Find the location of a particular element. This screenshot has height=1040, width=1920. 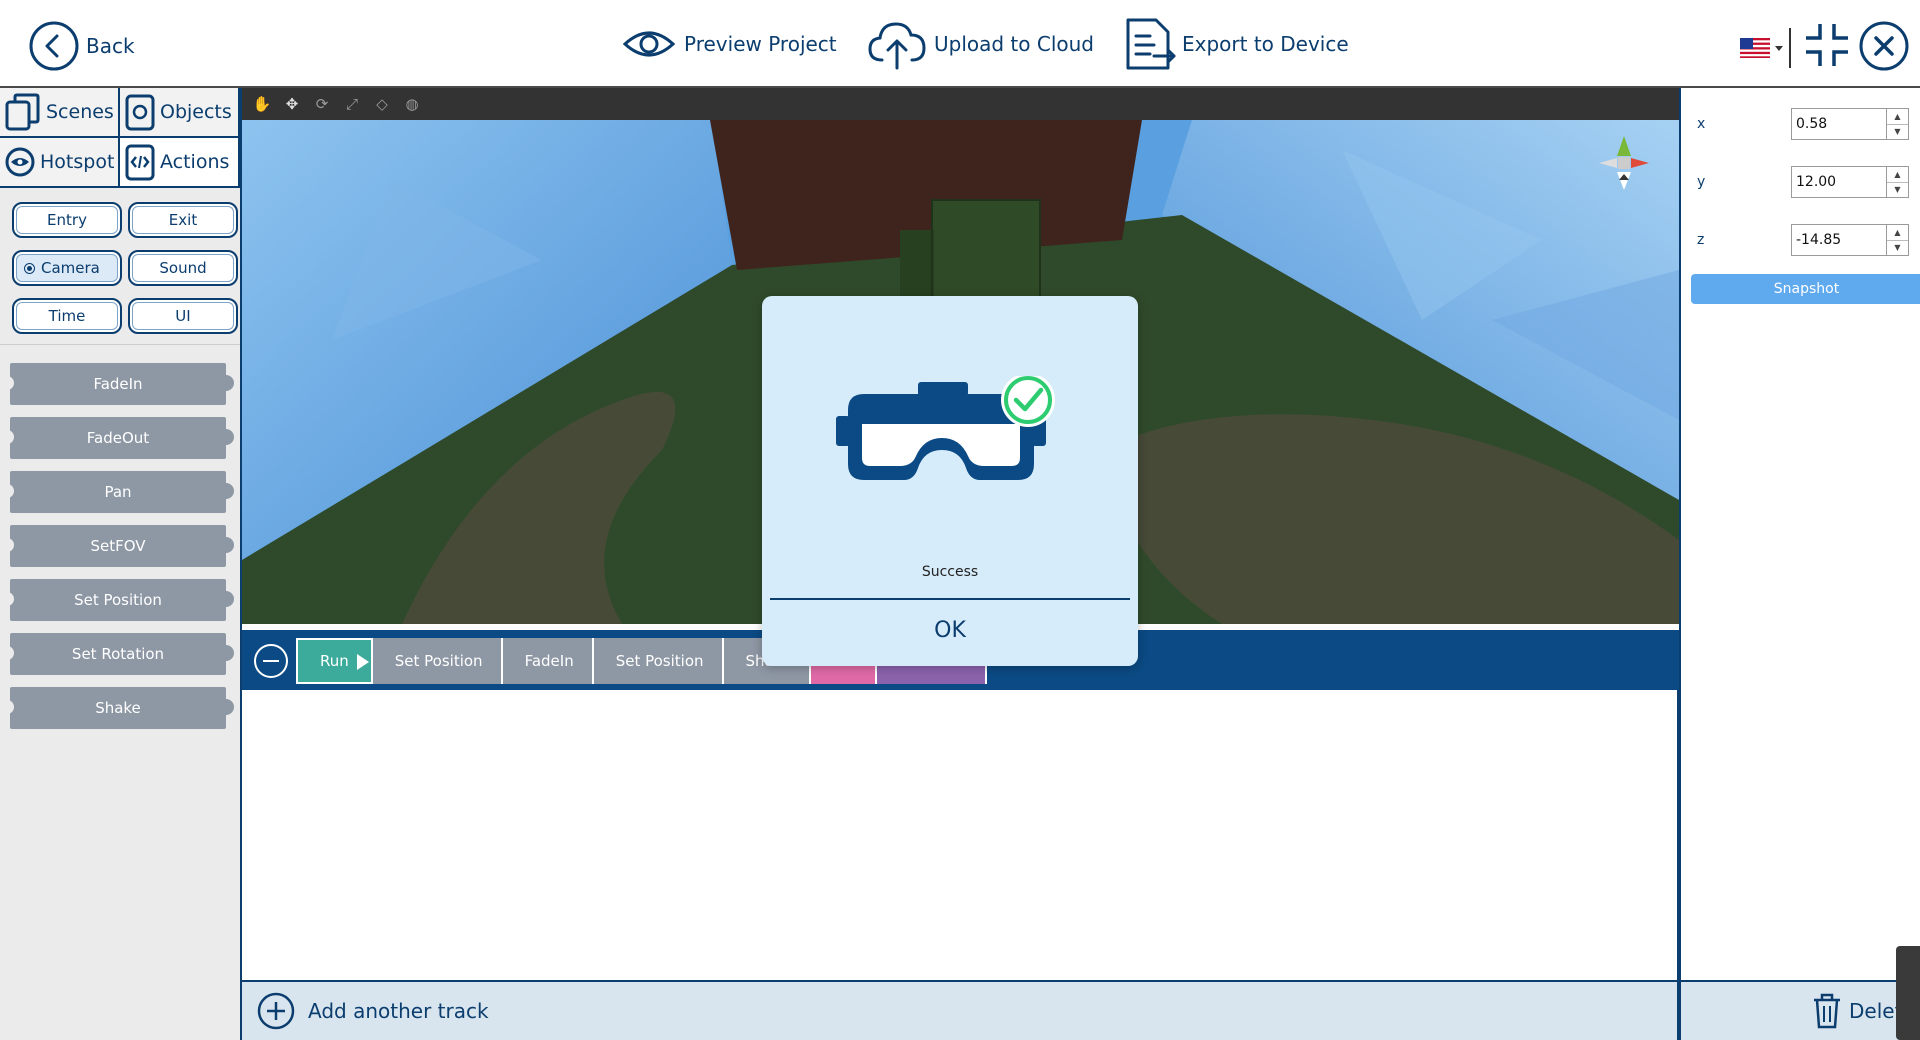

position-z-row: z ▲▼ is located at coordinates (1803, 240).